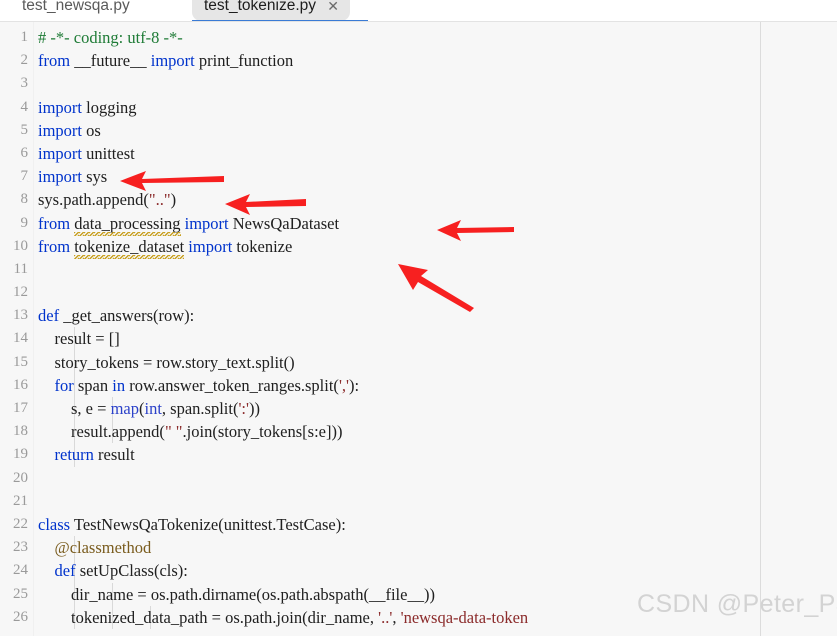 This screenshot has height=636, width=837. What do you see at coordinates (24, 37) in the screenshot?
I see `line-number: 1` at bounding box center [24, 37].